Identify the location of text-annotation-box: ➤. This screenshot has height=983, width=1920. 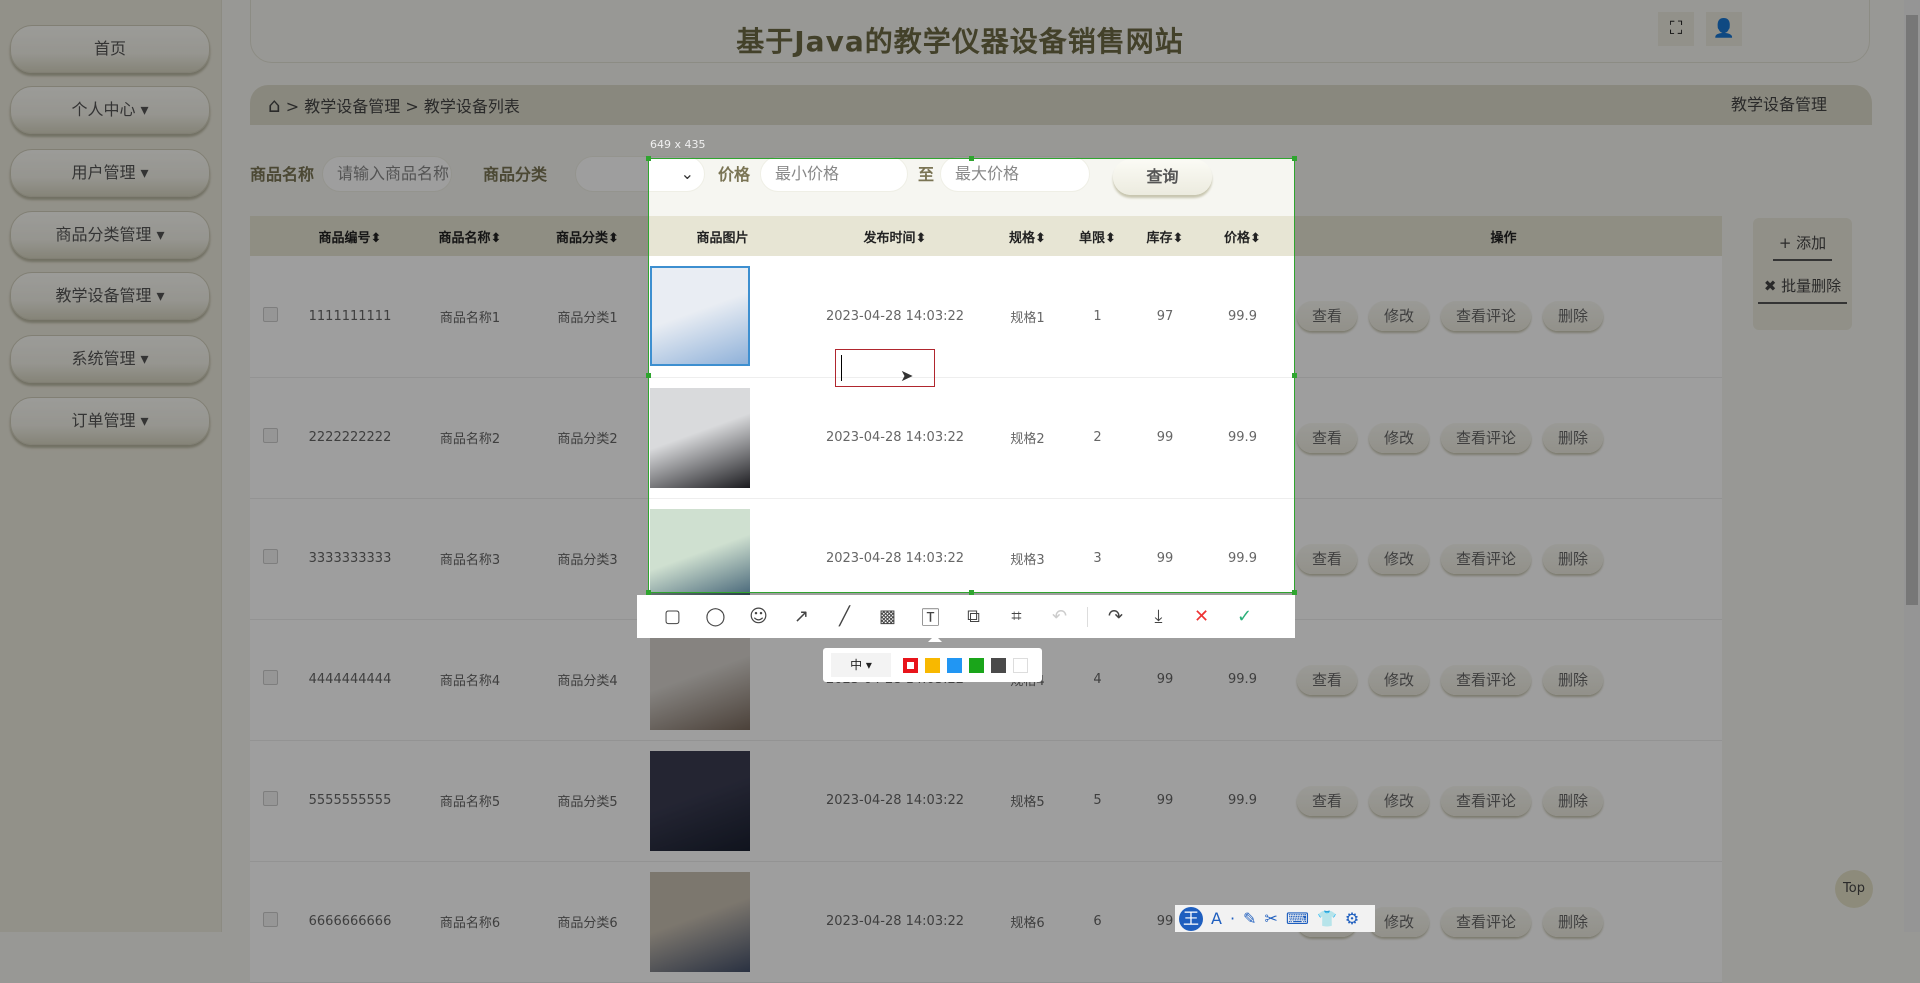
(885, 368).